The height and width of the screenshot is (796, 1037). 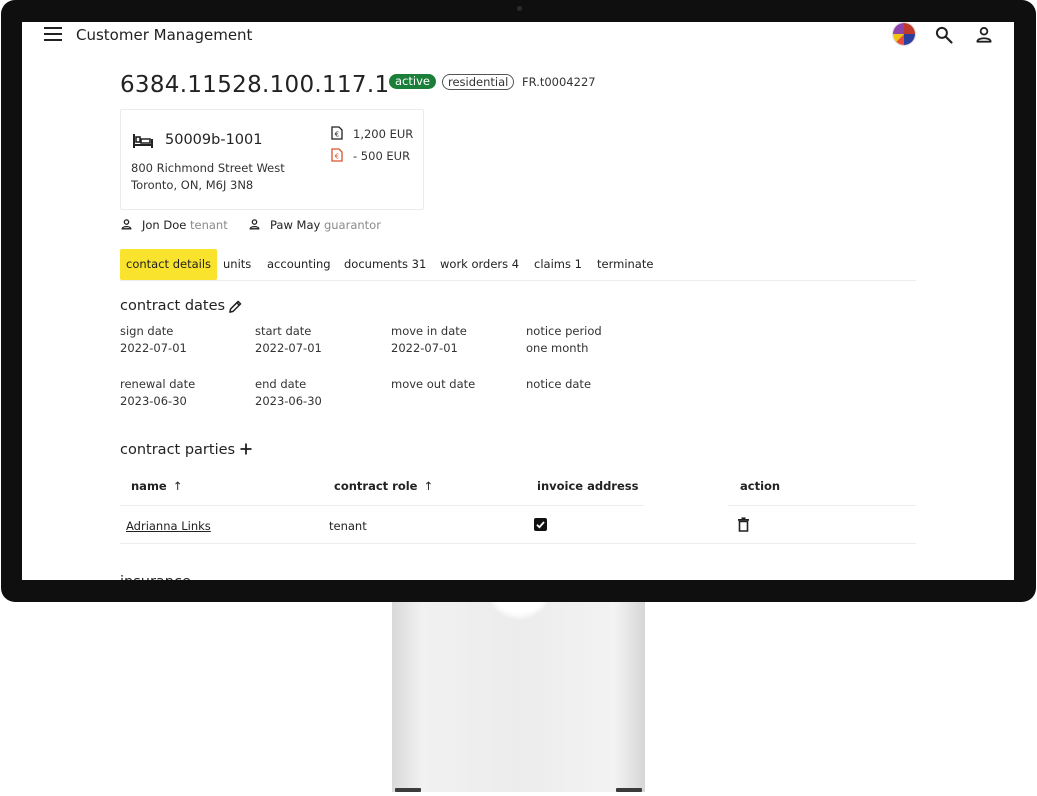 I want to click on bed-icon, so click(x=143, y=141).